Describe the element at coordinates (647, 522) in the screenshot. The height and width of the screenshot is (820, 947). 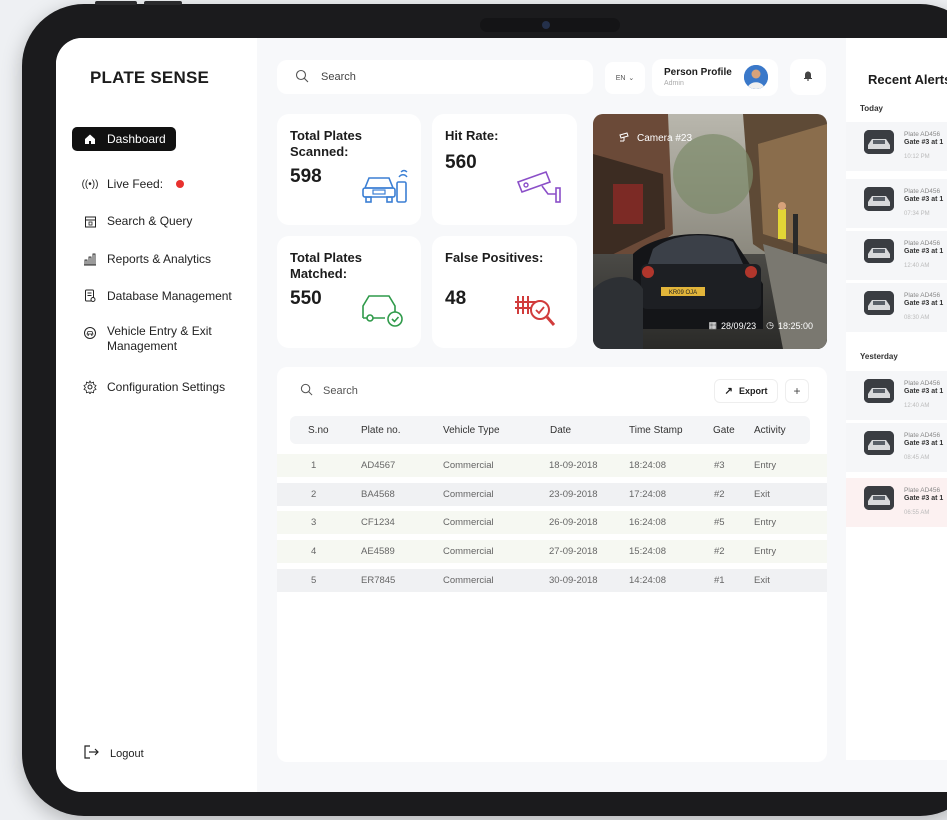
I see `cell-time: 16:24:08` at that location.